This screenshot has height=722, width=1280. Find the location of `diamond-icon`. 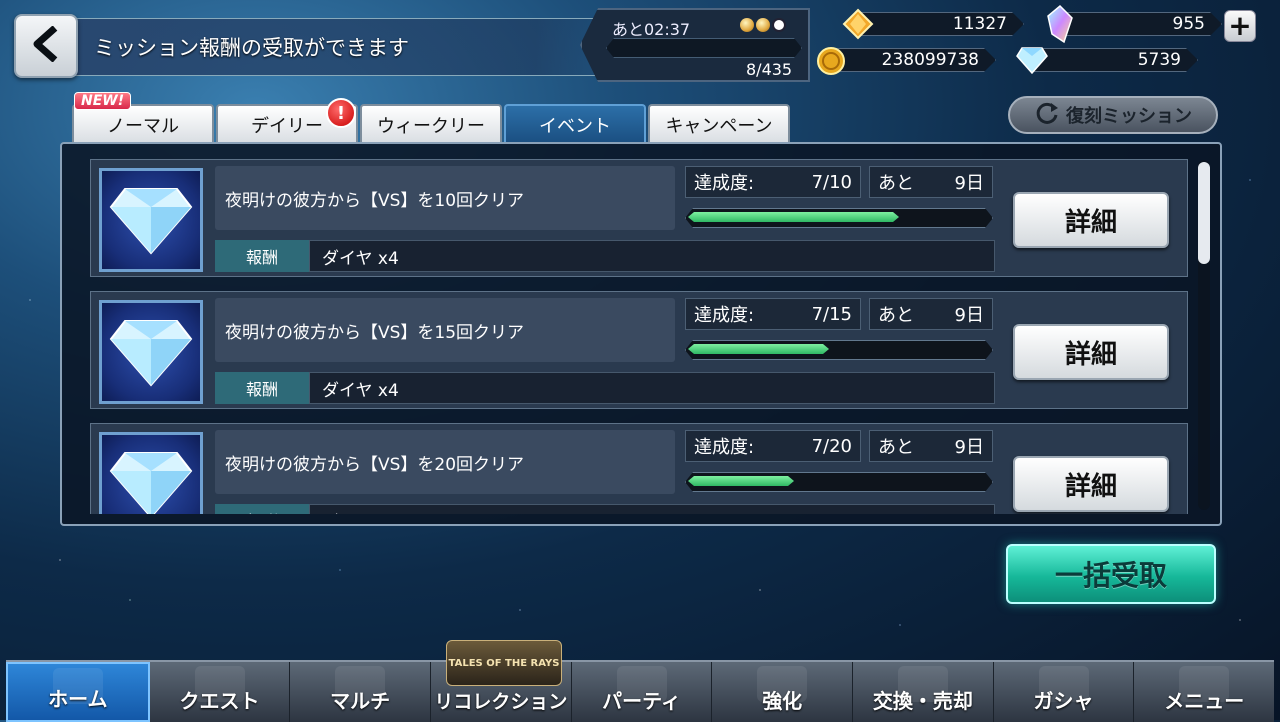

diamond-icon is located at coordinates (1032, 62).